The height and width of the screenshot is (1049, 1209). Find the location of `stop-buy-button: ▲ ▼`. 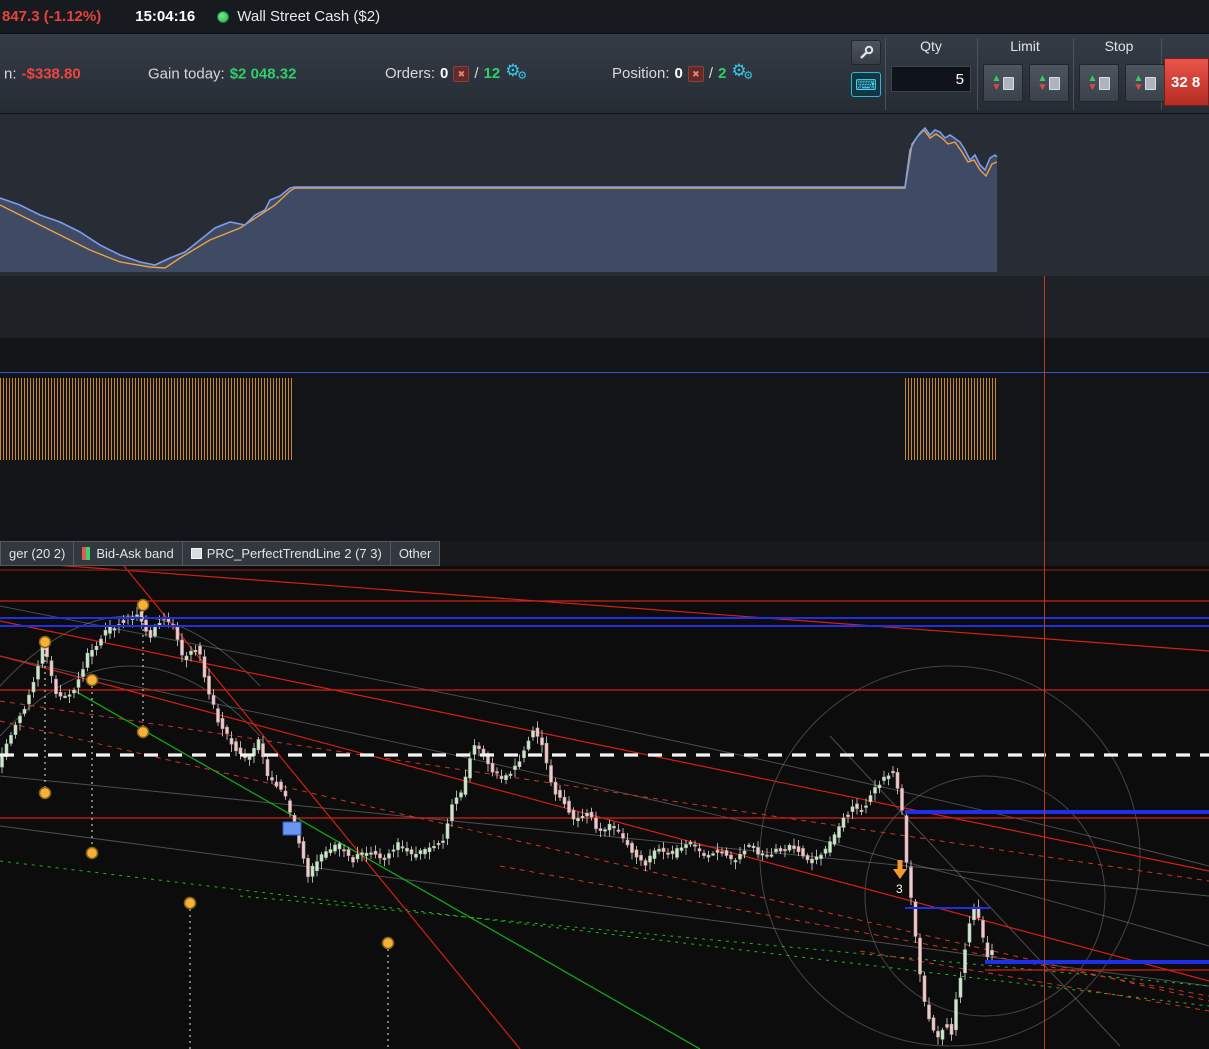

stop-buy-button: ▲ ▼ is located at coordinates (1145, 83).